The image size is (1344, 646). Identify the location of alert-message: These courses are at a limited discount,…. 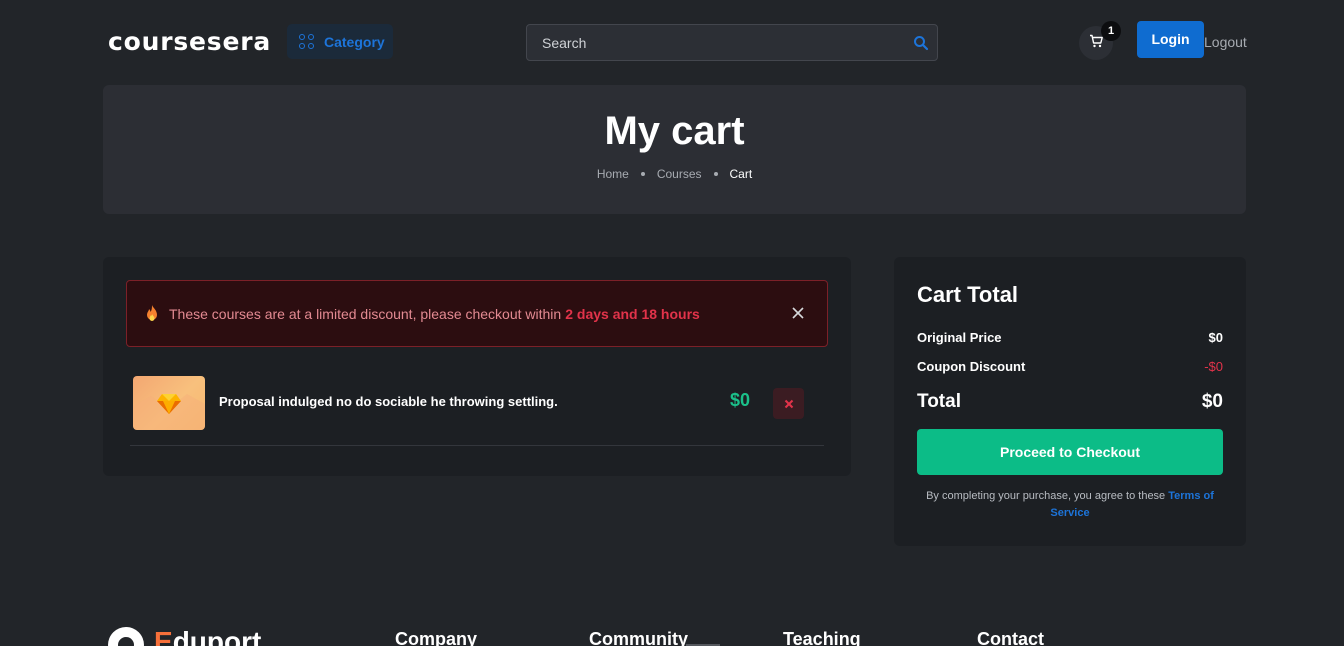
(365, 313).